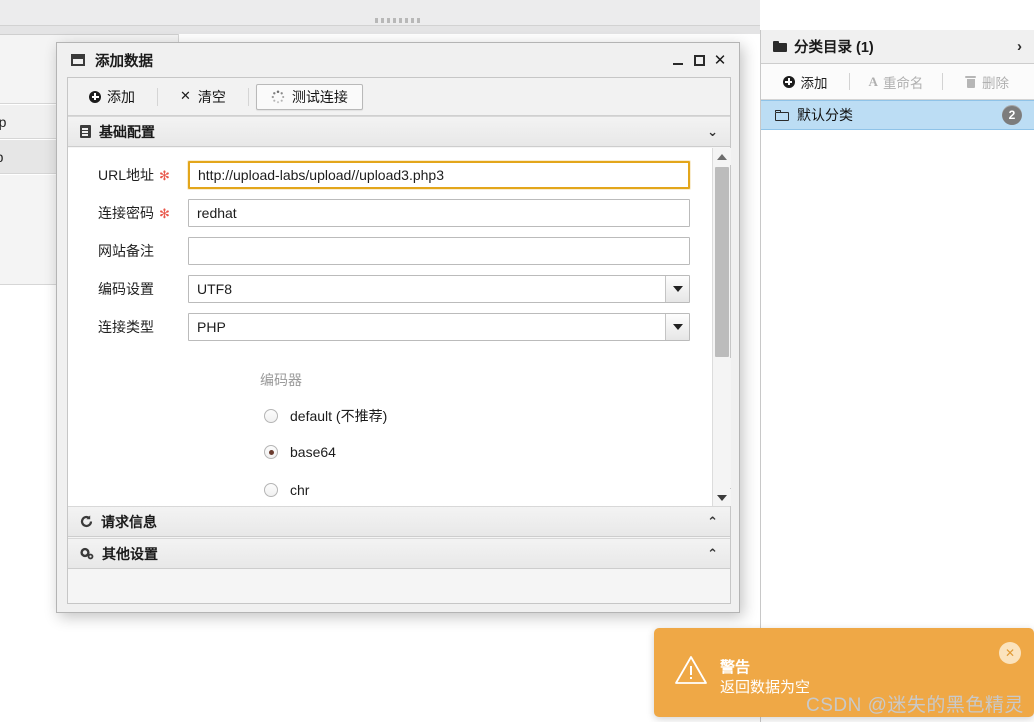 The height and width of the screenshot is (722, 1034). What do you see at coordinates (398, 60) in the screenshot?
I see `dialog-titlebar: 添加数据 ✕` at bounding box center [398, 60].